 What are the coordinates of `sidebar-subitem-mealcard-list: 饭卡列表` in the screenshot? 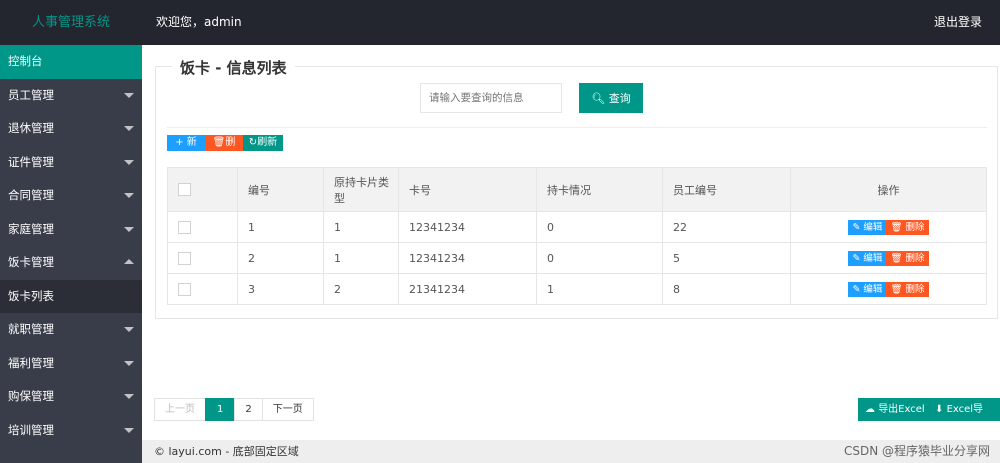 It's located at (71, 296).